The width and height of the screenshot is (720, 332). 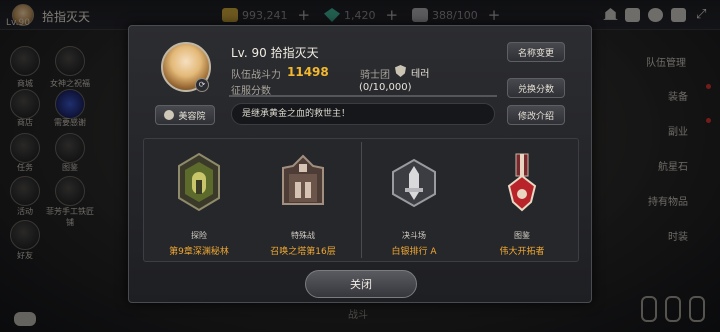 What do you see at coordinates (522, 182) in the screenshot?
I see `codex-medal-emblem` at bounding box center [522, 182].